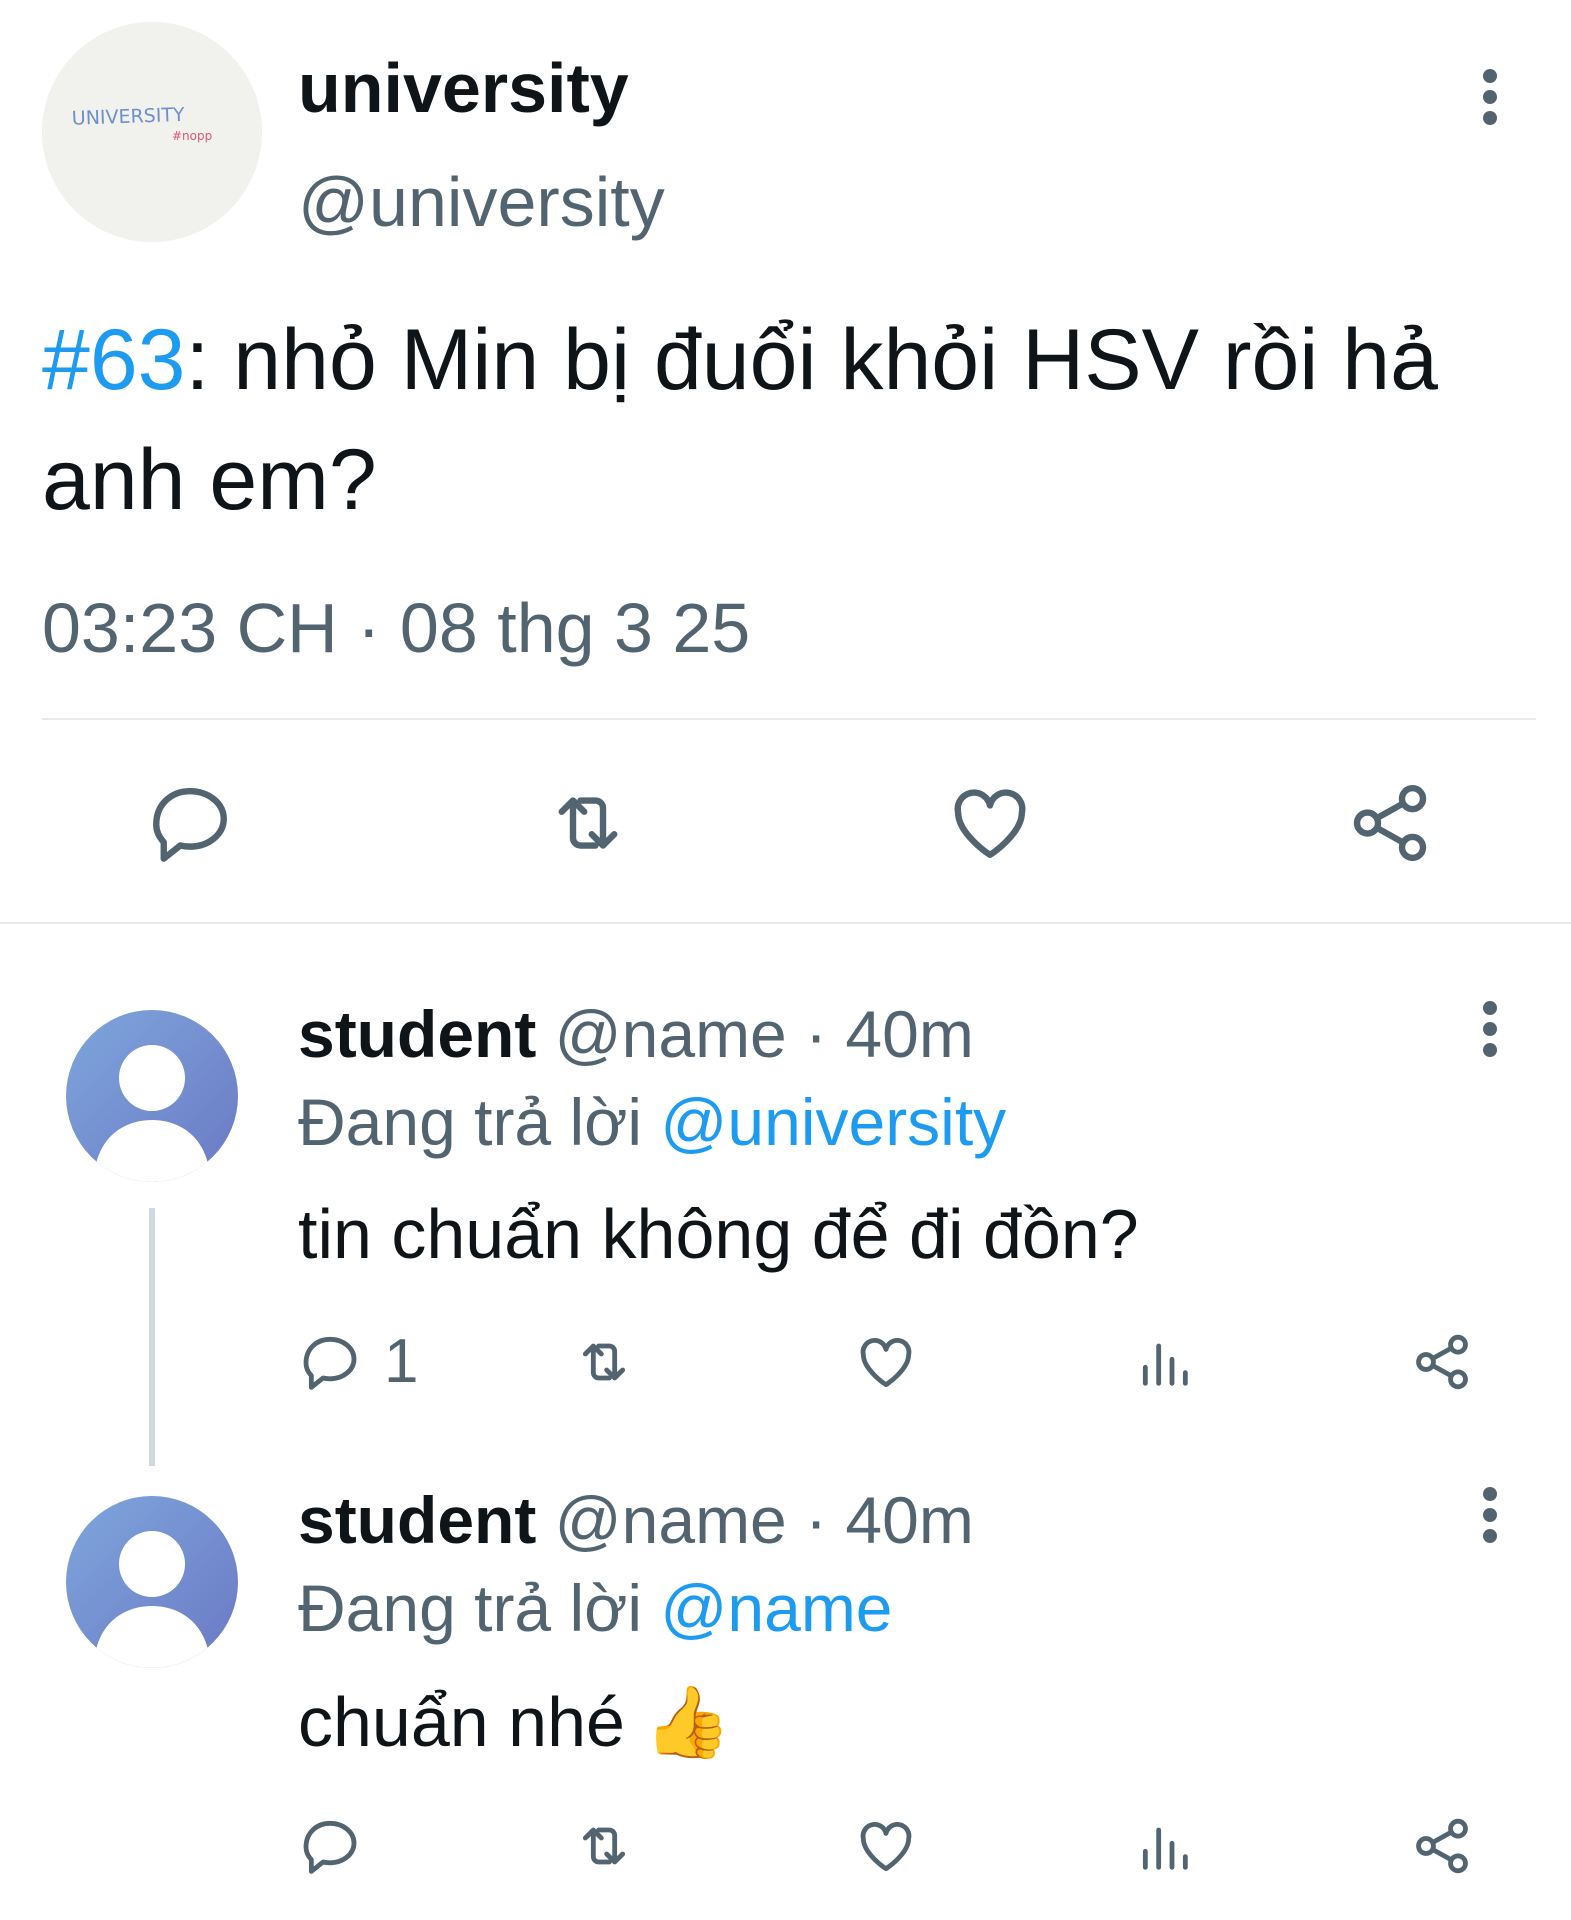  Describe the element at coordinates (776, 1608) in the screenshot. I see `replying-to-link: @name` at that location.